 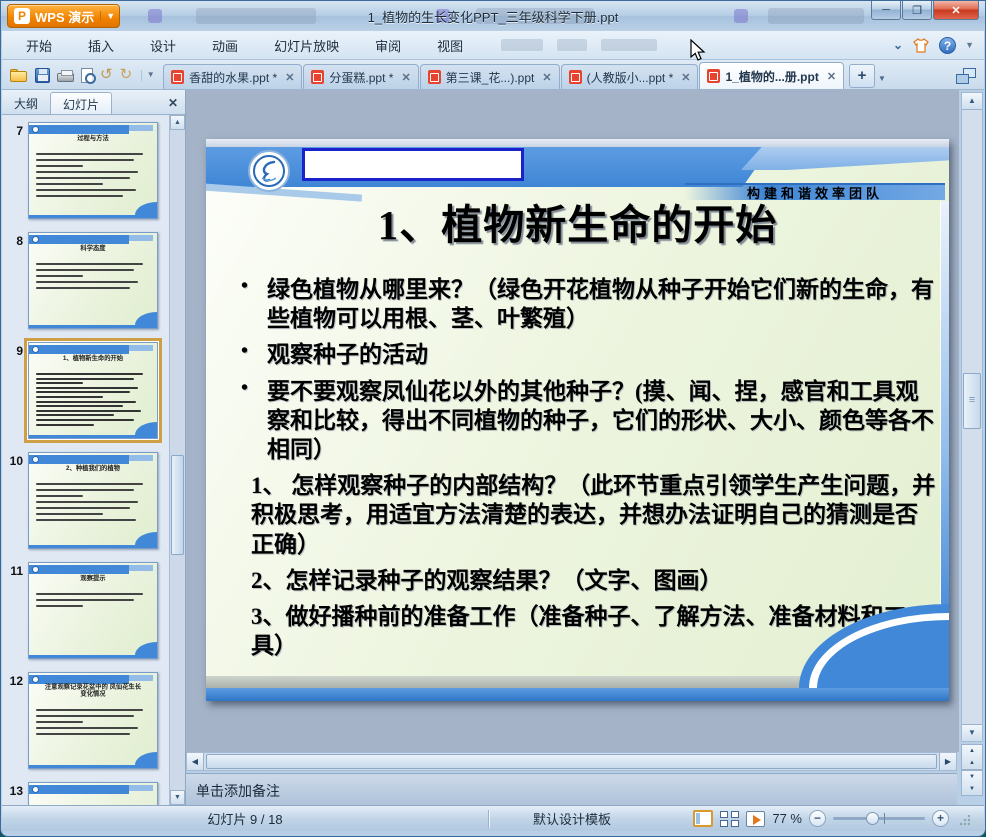 I want to click on zoom-in-button: +, so click(x=940, y=818).